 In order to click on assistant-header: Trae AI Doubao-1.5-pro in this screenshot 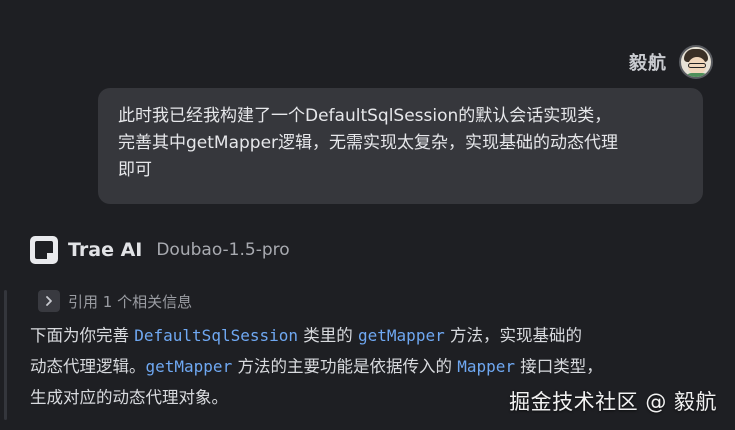, I will do `click(160, 250)`.